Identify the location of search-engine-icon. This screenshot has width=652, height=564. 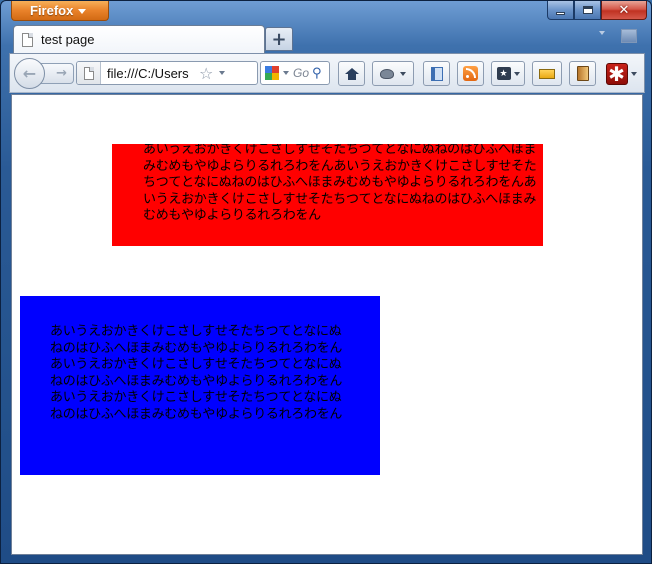
(272, 73).